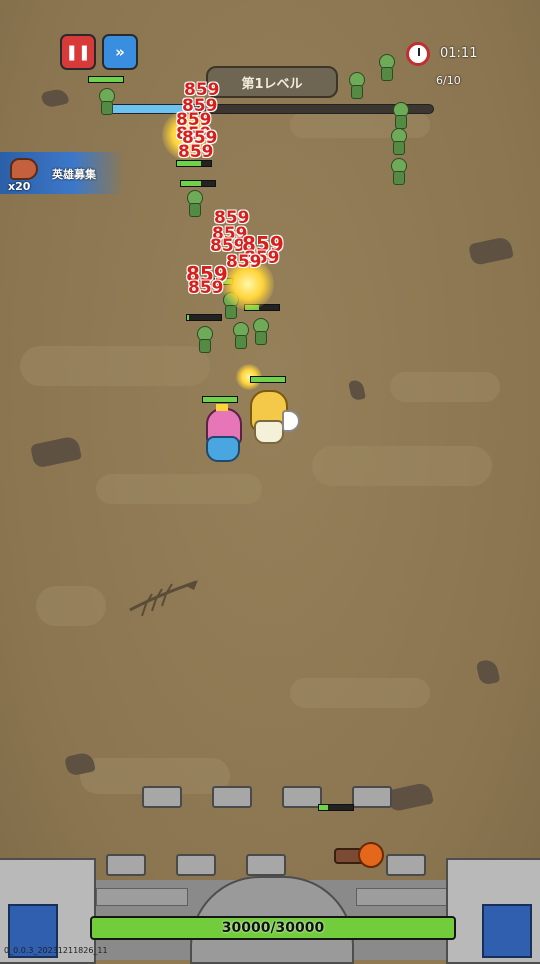 Image resolution: width=540 pixels, height=964 pixels. I want to click on castle-hp-bar: 30000/30000, so click(273, 928).